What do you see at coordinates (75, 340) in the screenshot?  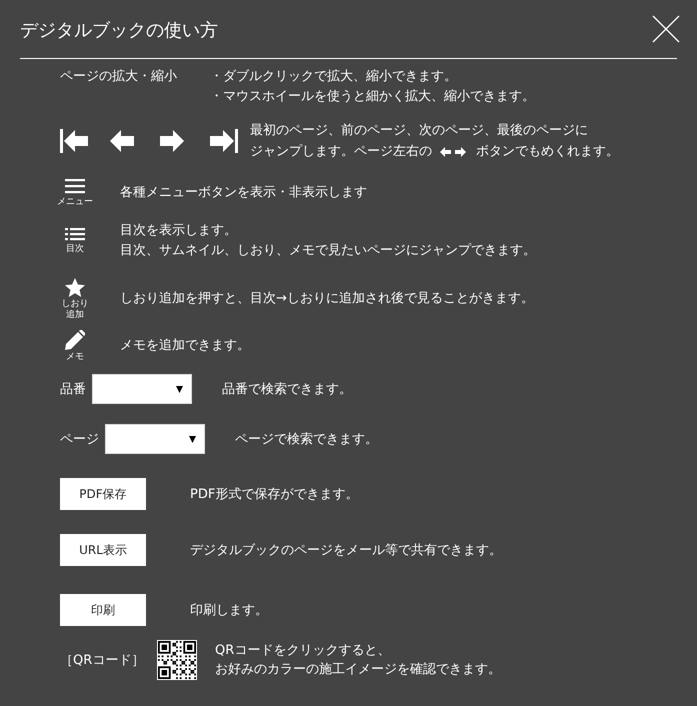 I see `pencil-icon` at bounding box center [75, 340].